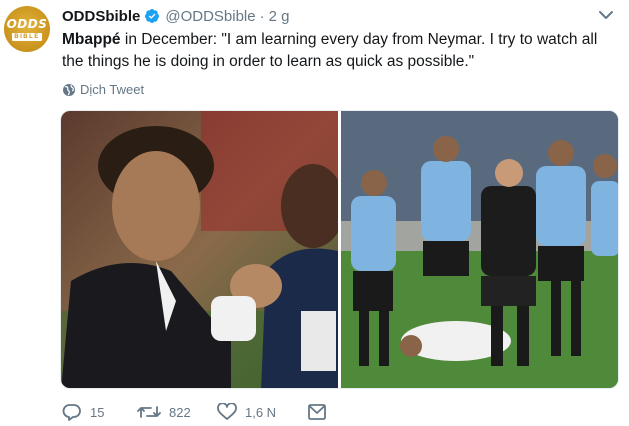 The width and height of the screenshot is (629, 426). Describe the element at coordinates (91, 39) in the screenshot. I see `mention-text: Mbappé` at that location.